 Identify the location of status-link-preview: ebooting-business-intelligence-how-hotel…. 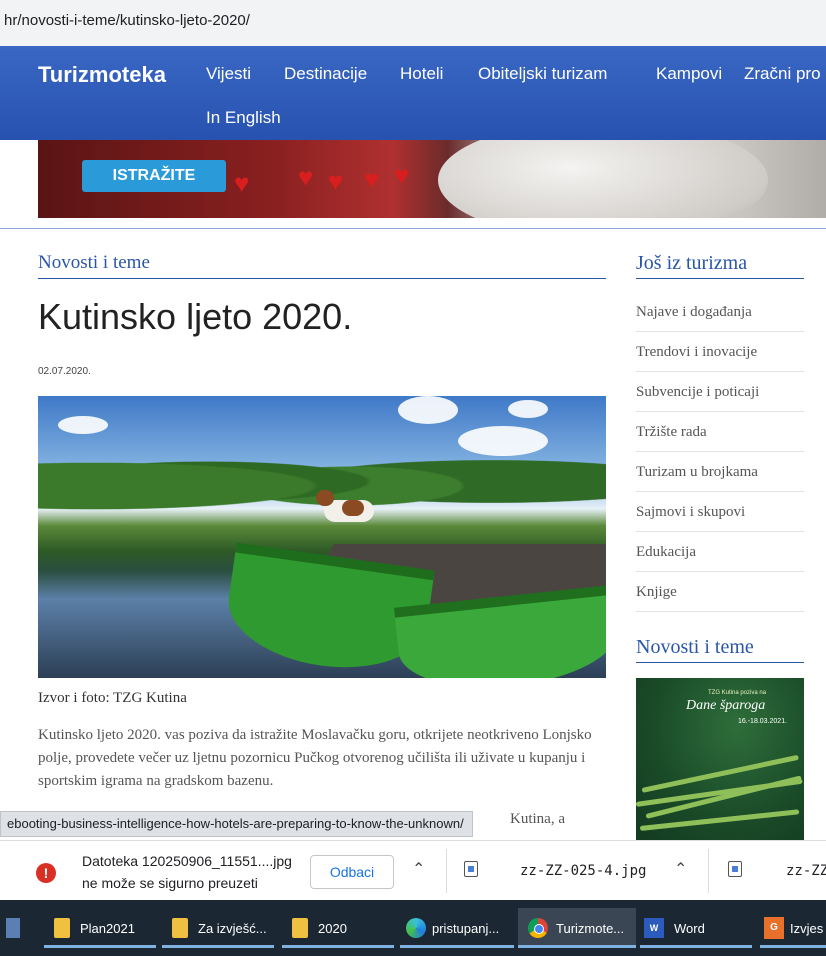
(236, 824).